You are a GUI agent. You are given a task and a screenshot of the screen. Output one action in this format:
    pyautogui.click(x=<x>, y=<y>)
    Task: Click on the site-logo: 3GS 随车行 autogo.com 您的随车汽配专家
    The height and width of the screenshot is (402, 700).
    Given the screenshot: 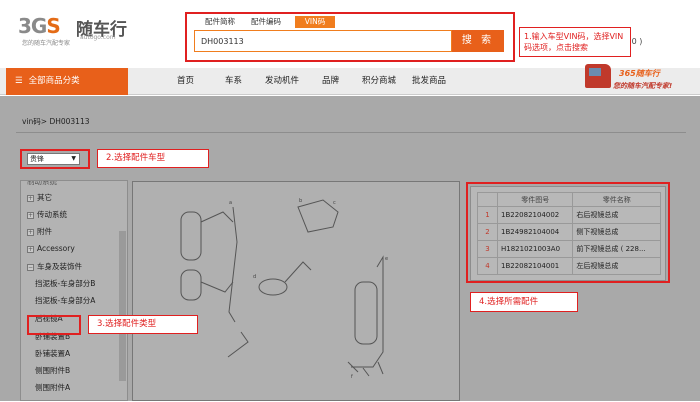 What is the action you would take?
    pyautogui.click(x=73, y=31)
    